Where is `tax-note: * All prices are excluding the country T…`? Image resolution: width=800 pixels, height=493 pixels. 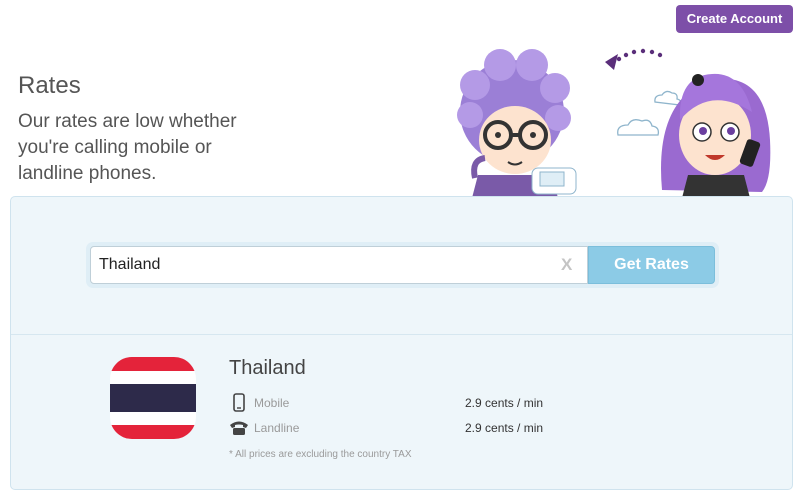 tax-note: * All prices are excluding the country T… is located at coordinates (320, 454).